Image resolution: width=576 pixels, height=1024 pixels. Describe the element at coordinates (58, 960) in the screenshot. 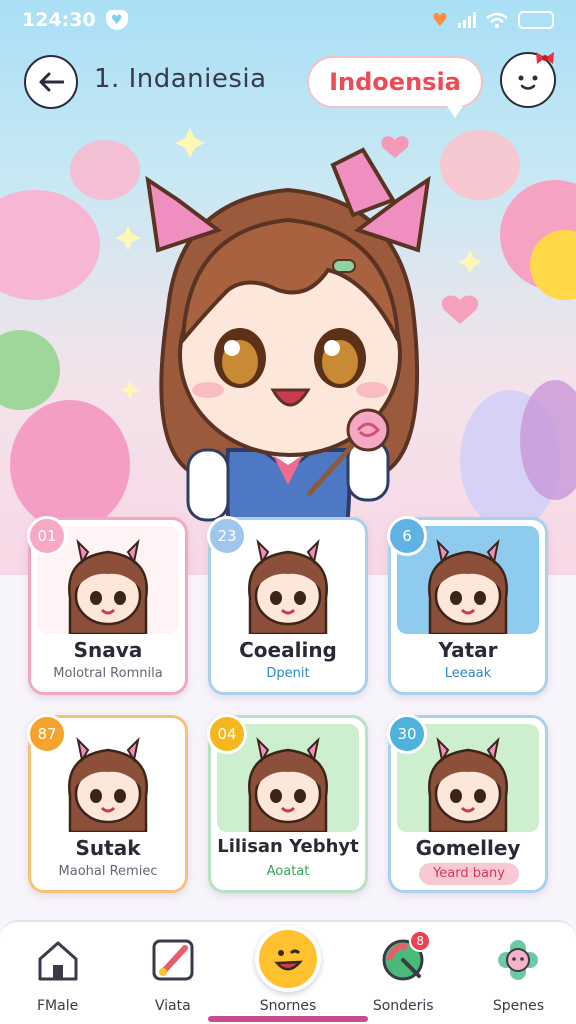

I see `home-icon` at that location.